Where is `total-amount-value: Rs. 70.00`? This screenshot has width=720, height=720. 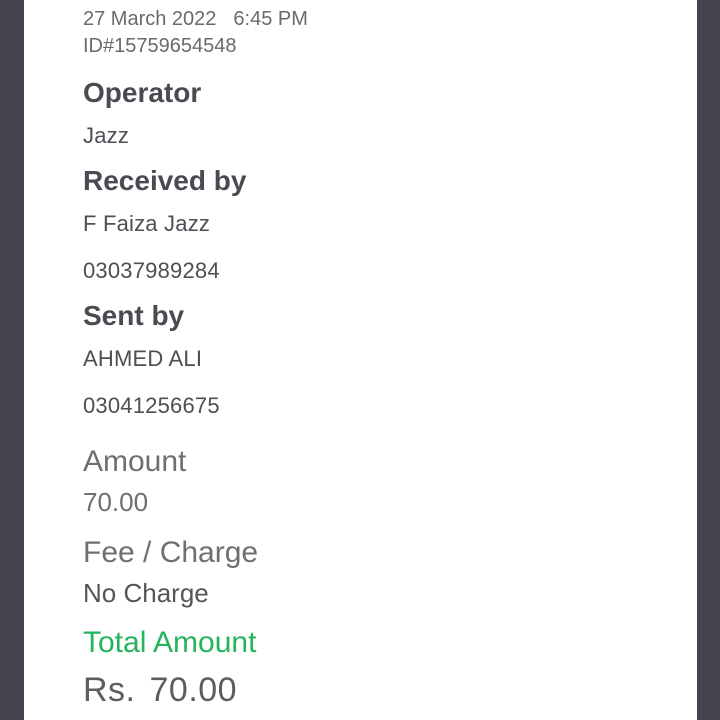 total-amount-value: Rs. 70.00 is located at coordinates (160, 690).